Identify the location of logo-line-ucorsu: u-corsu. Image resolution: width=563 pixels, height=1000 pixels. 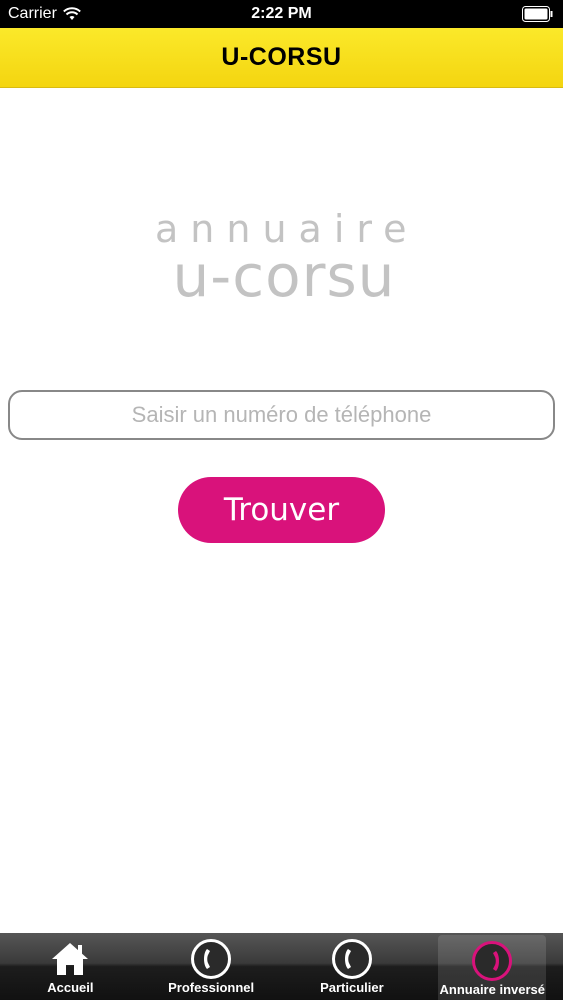
(284, 276).